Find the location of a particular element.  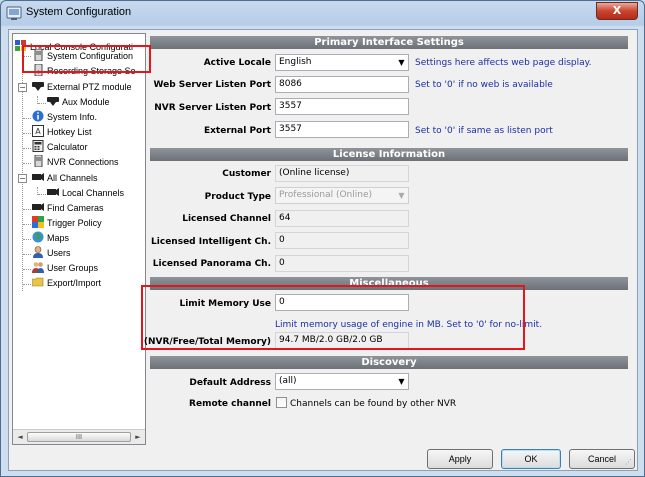

remote-channel-text: Channels can be found by other NVR is located at coordinates (373, 404).